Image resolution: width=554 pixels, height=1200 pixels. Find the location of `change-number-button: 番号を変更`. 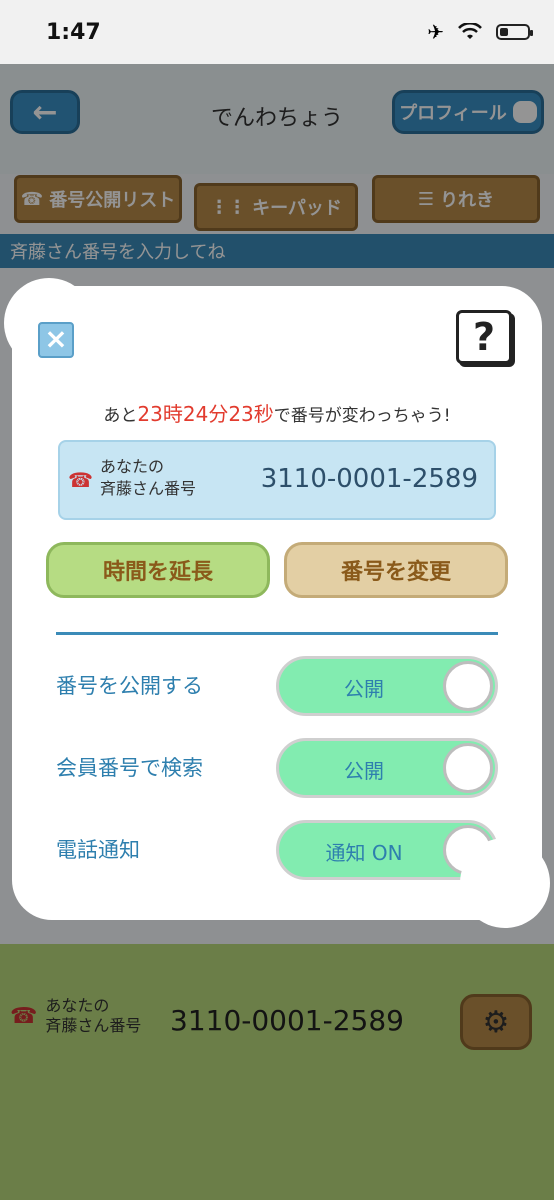

change-number-button: 番号を変更 is located at coordinates (396, 570).